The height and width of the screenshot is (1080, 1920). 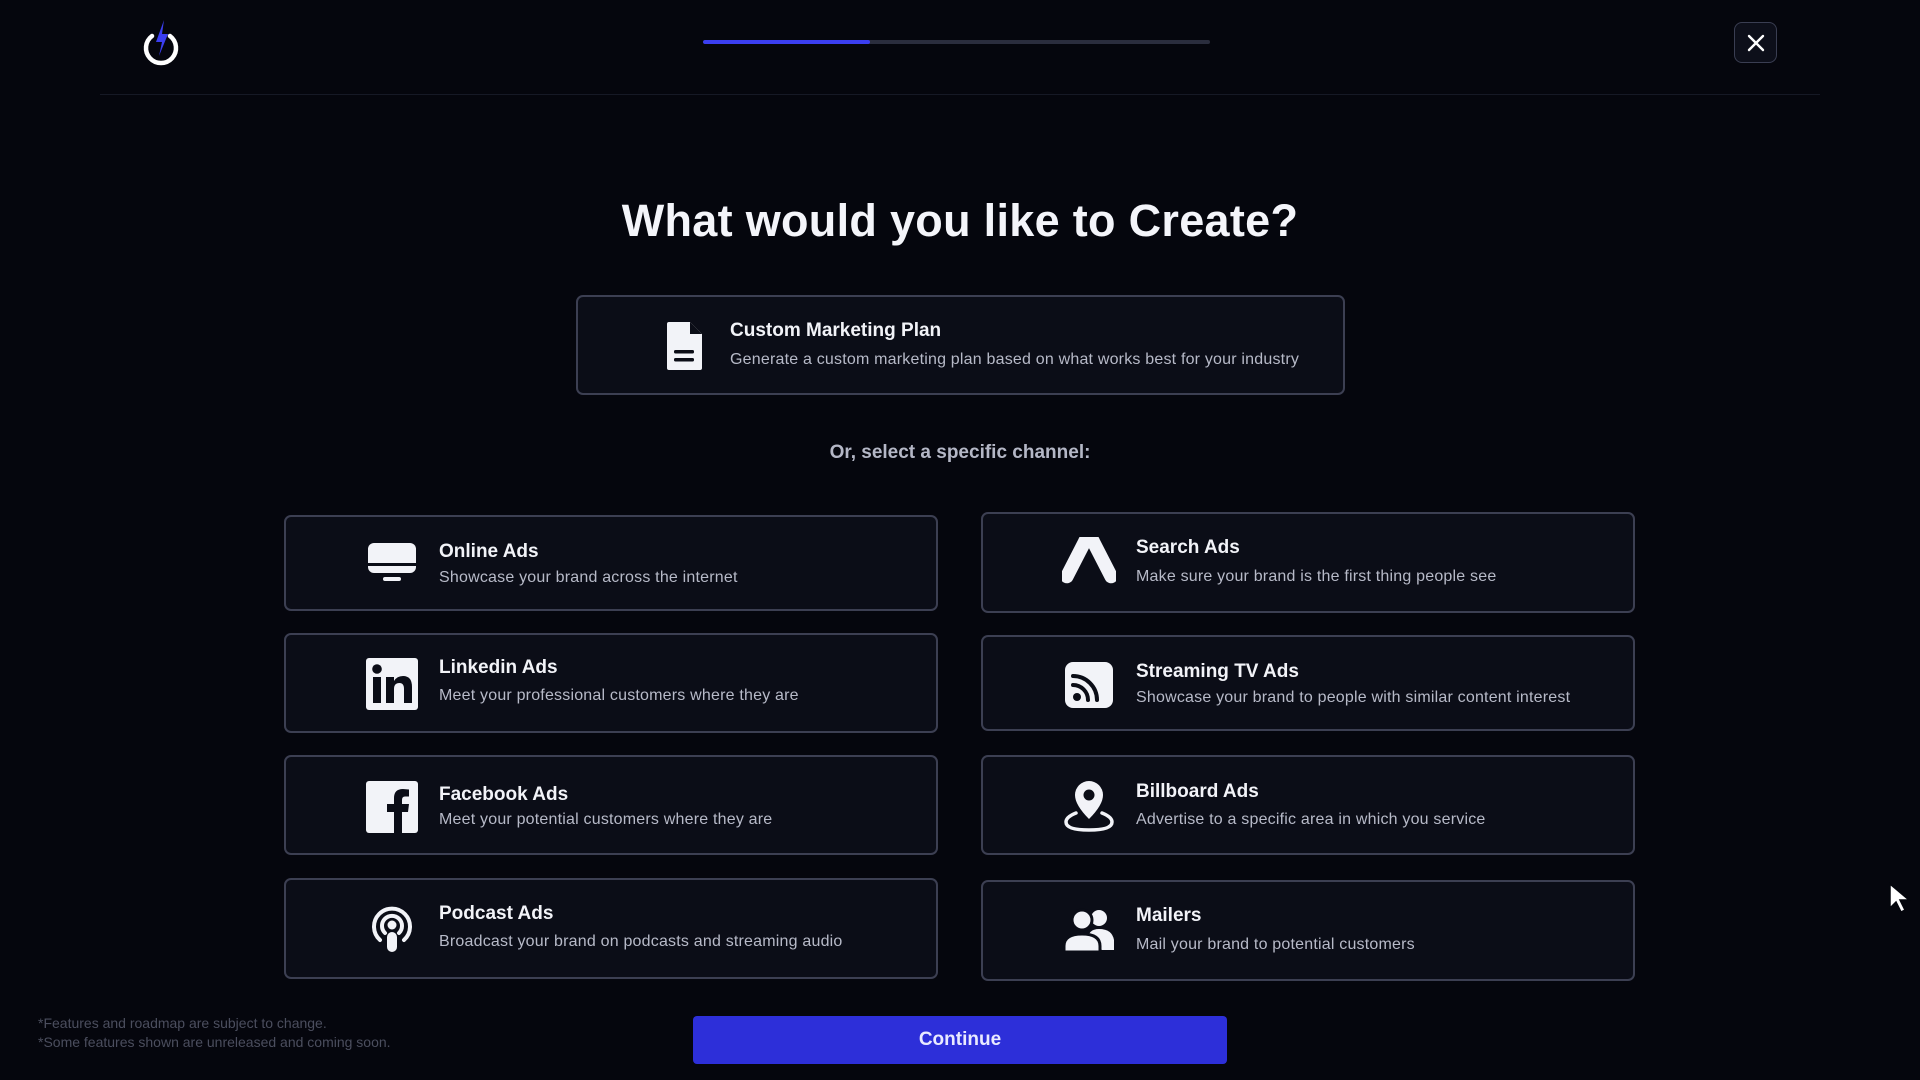 I want to click on header-divider, so click(x=960, y=94).